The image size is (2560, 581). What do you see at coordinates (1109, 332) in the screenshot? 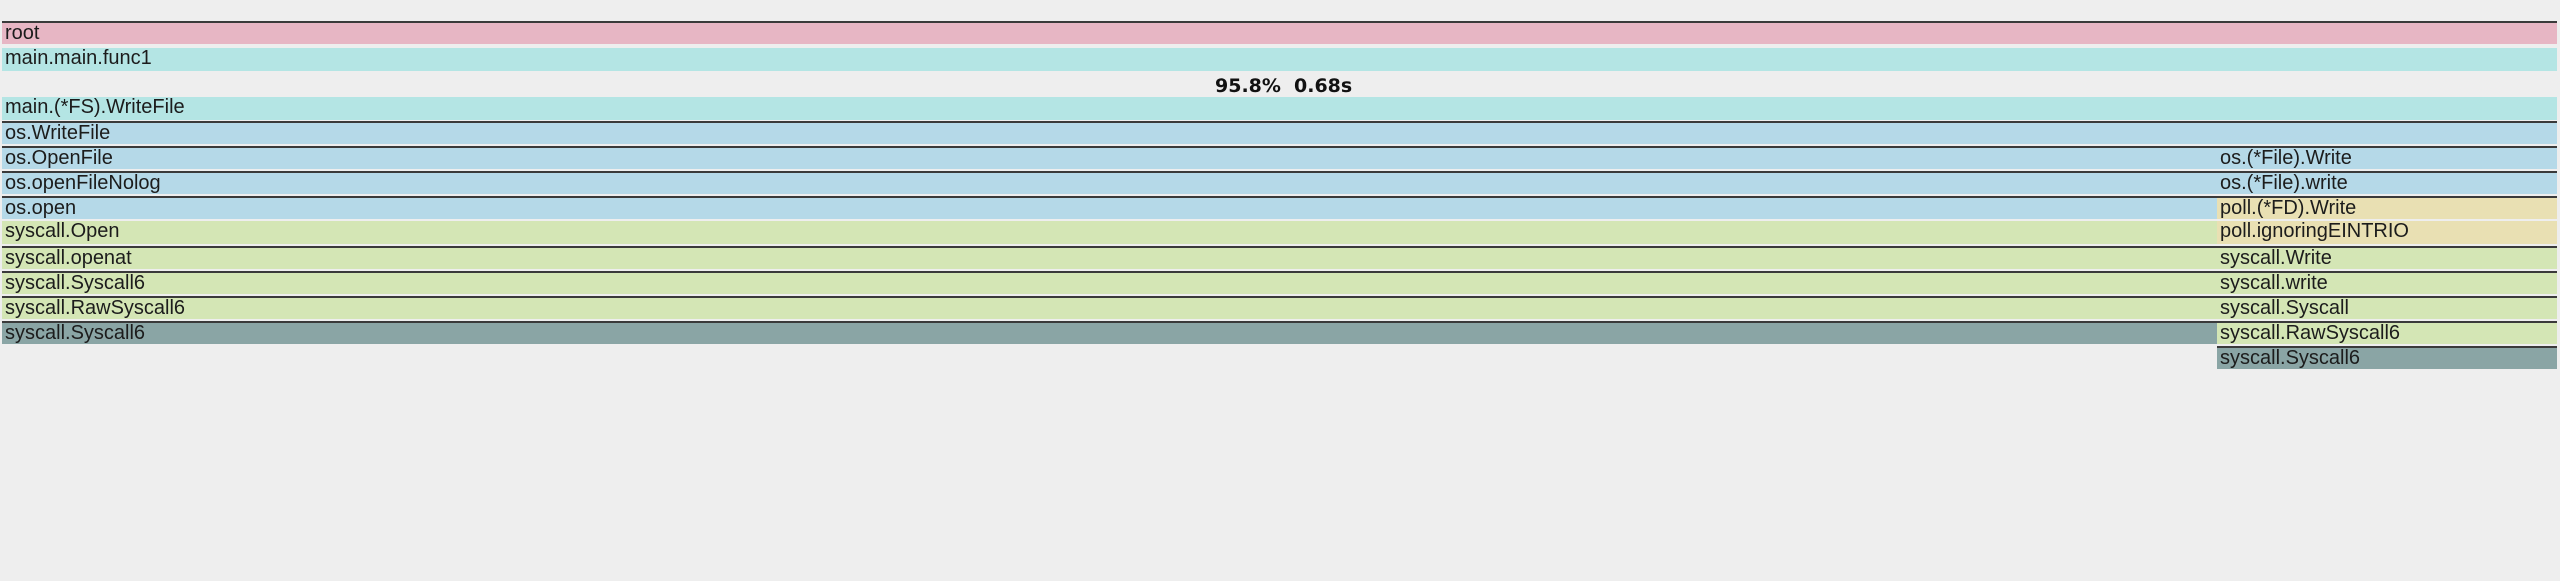
I see `frame-syscall-syscall6-leaf: syscall.Syscall6` at bounding box center [1109, 332].